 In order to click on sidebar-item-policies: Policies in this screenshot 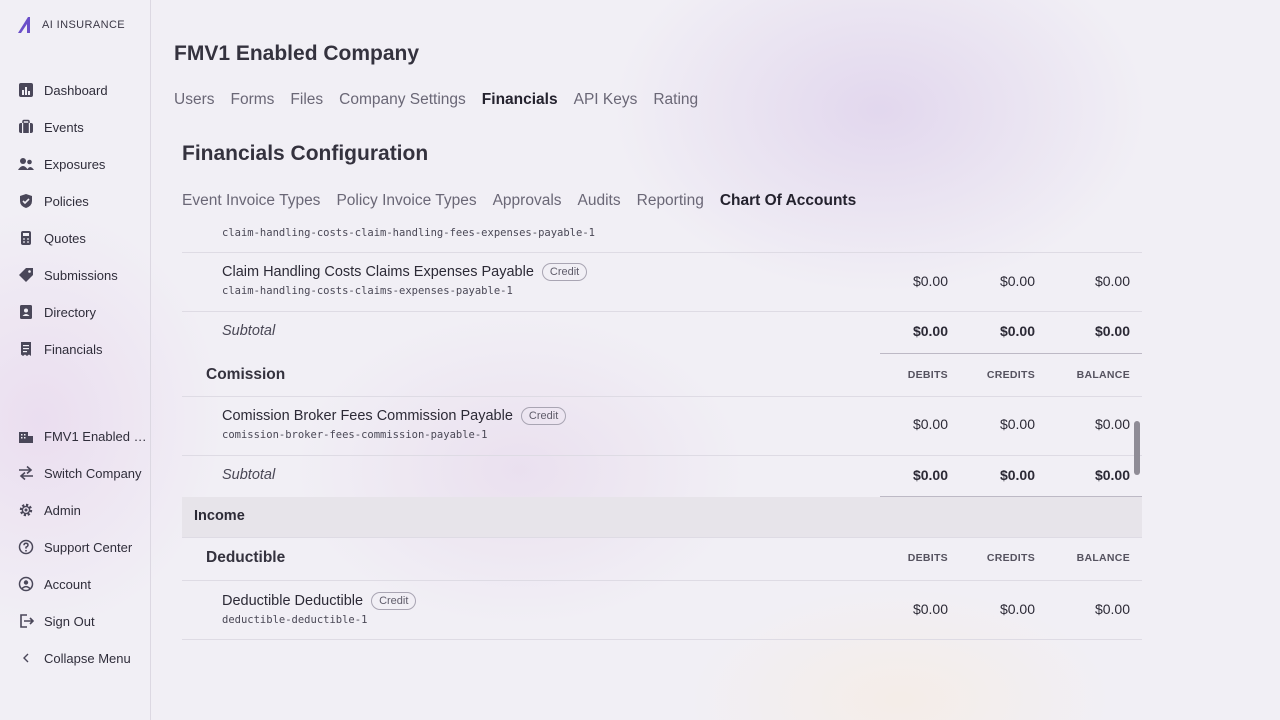, I will do `click(53, 201)`.